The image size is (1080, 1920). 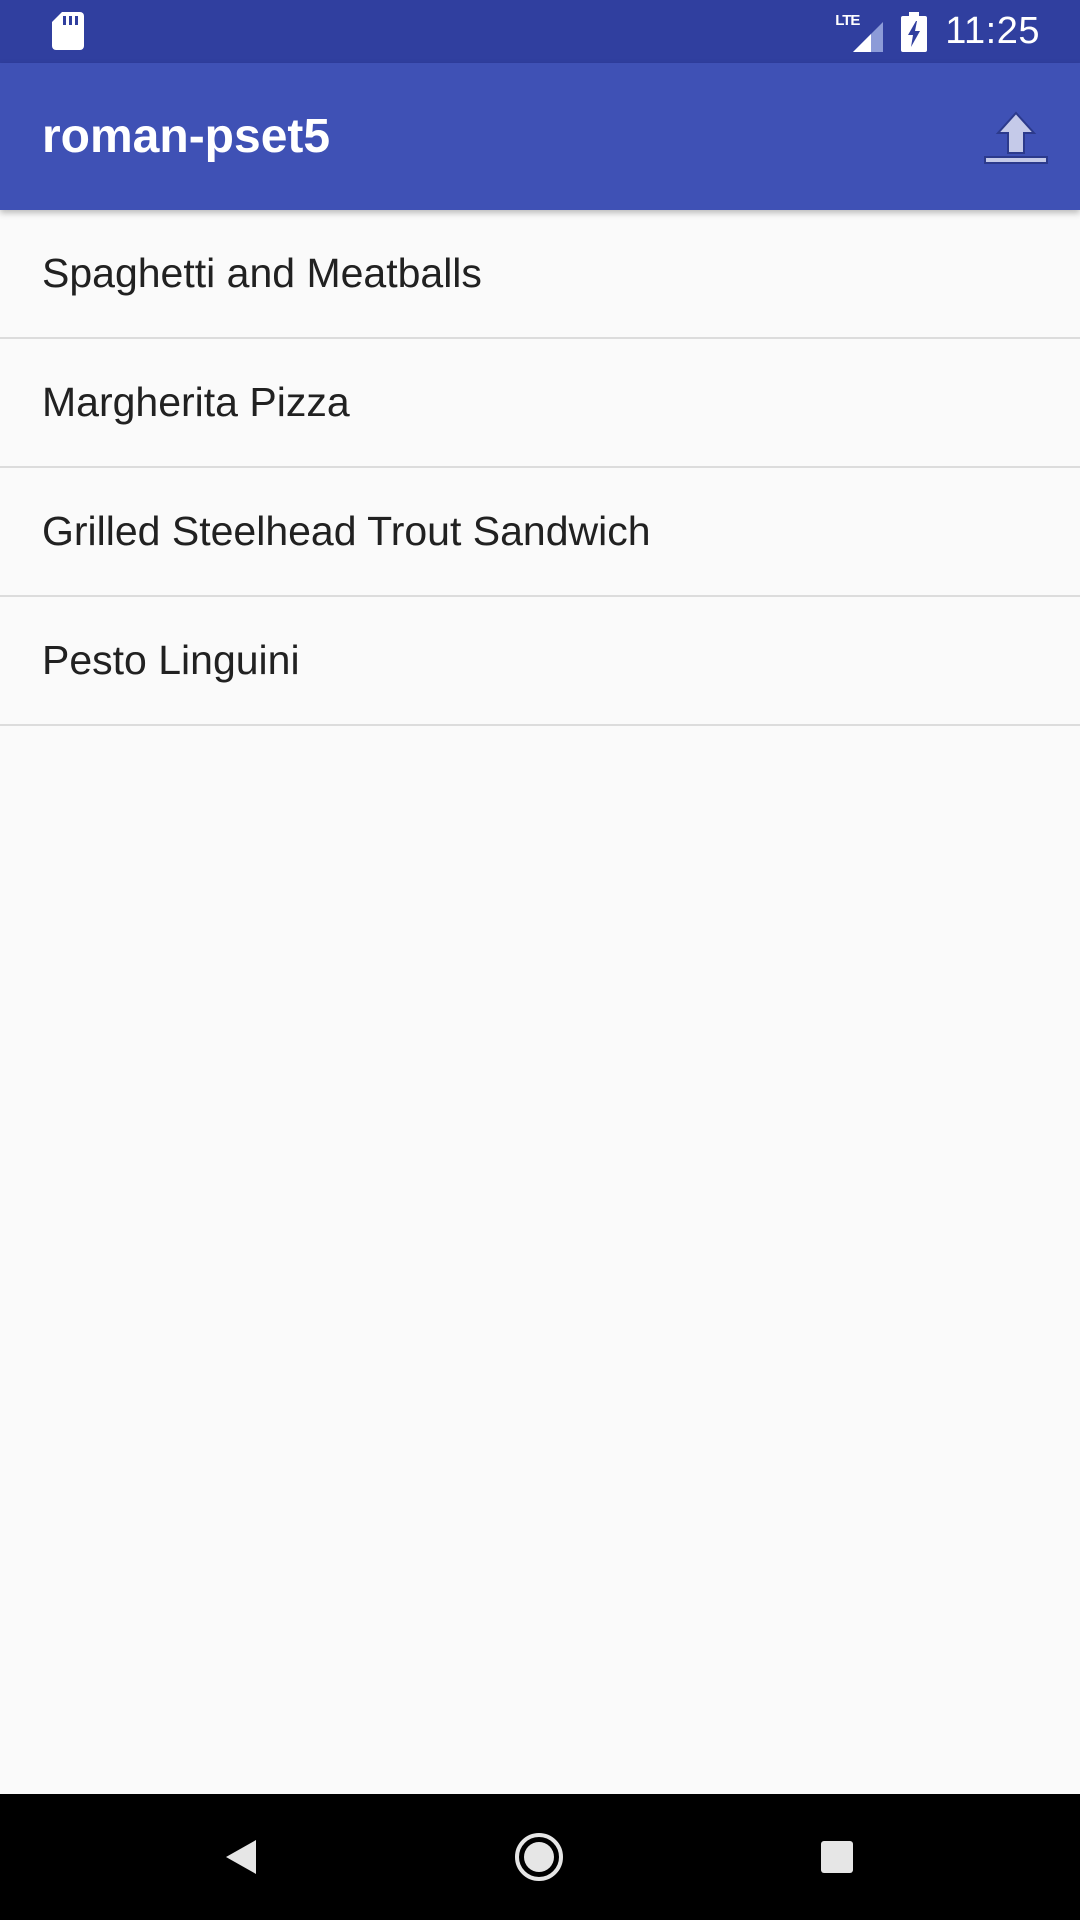 What do you see at coordinates (992, 31) in the screenshot?
I see `status-clock: 11:25` at bounding box center [992, 31].